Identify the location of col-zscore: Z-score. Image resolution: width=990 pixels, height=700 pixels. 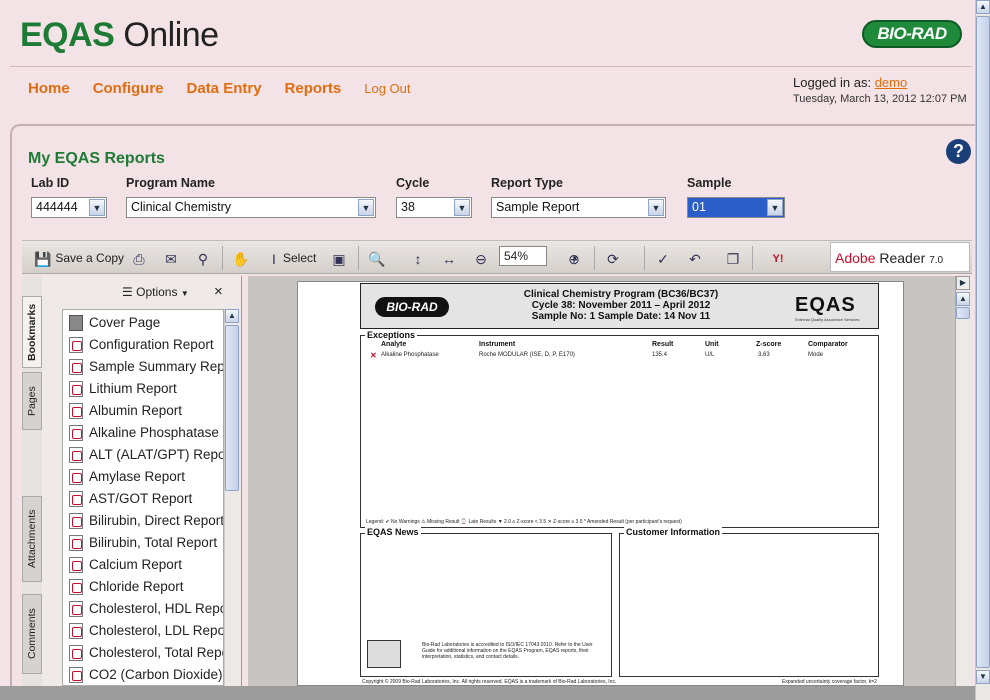
(769, 344).